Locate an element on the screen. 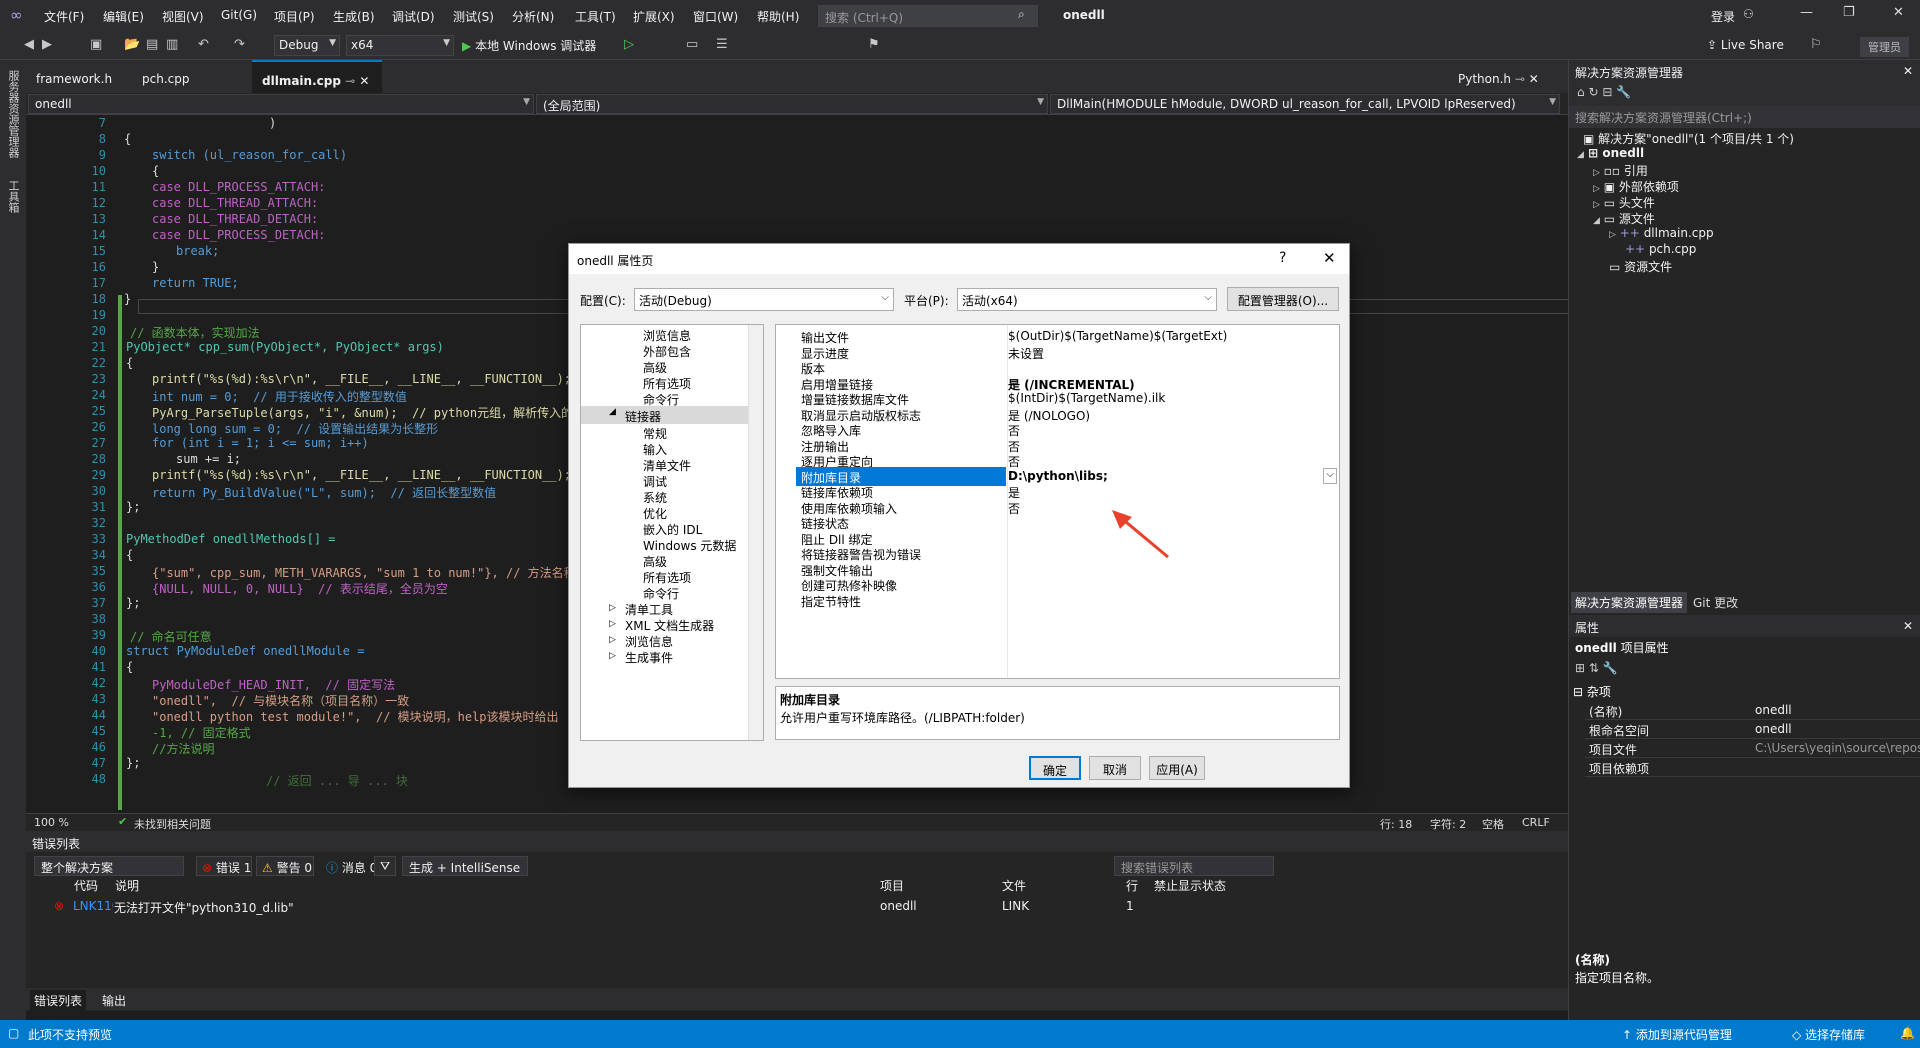  tree-node: Windows 元数据 is located at coordinates (689, 545).